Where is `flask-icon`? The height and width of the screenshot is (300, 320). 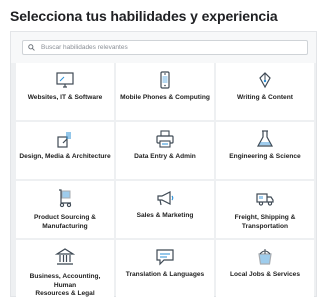 flask-icon is located at coordinates (265, 138).